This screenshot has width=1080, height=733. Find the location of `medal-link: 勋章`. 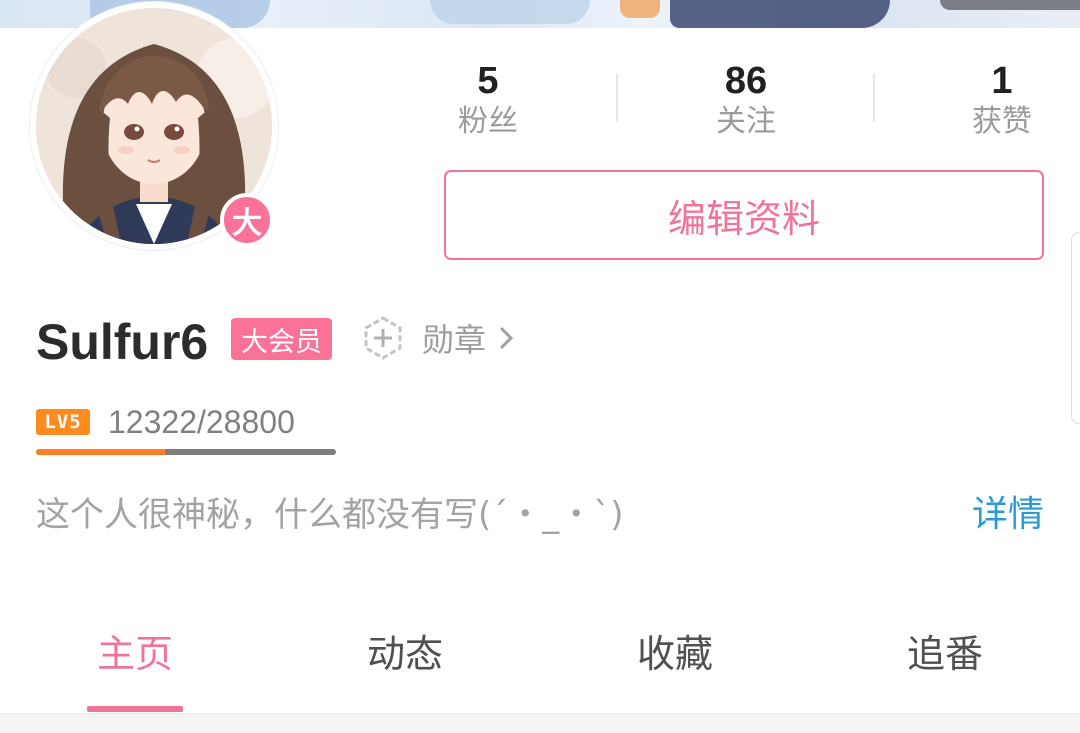

medal-link: 勋章 is located at coordinates (438, 338).